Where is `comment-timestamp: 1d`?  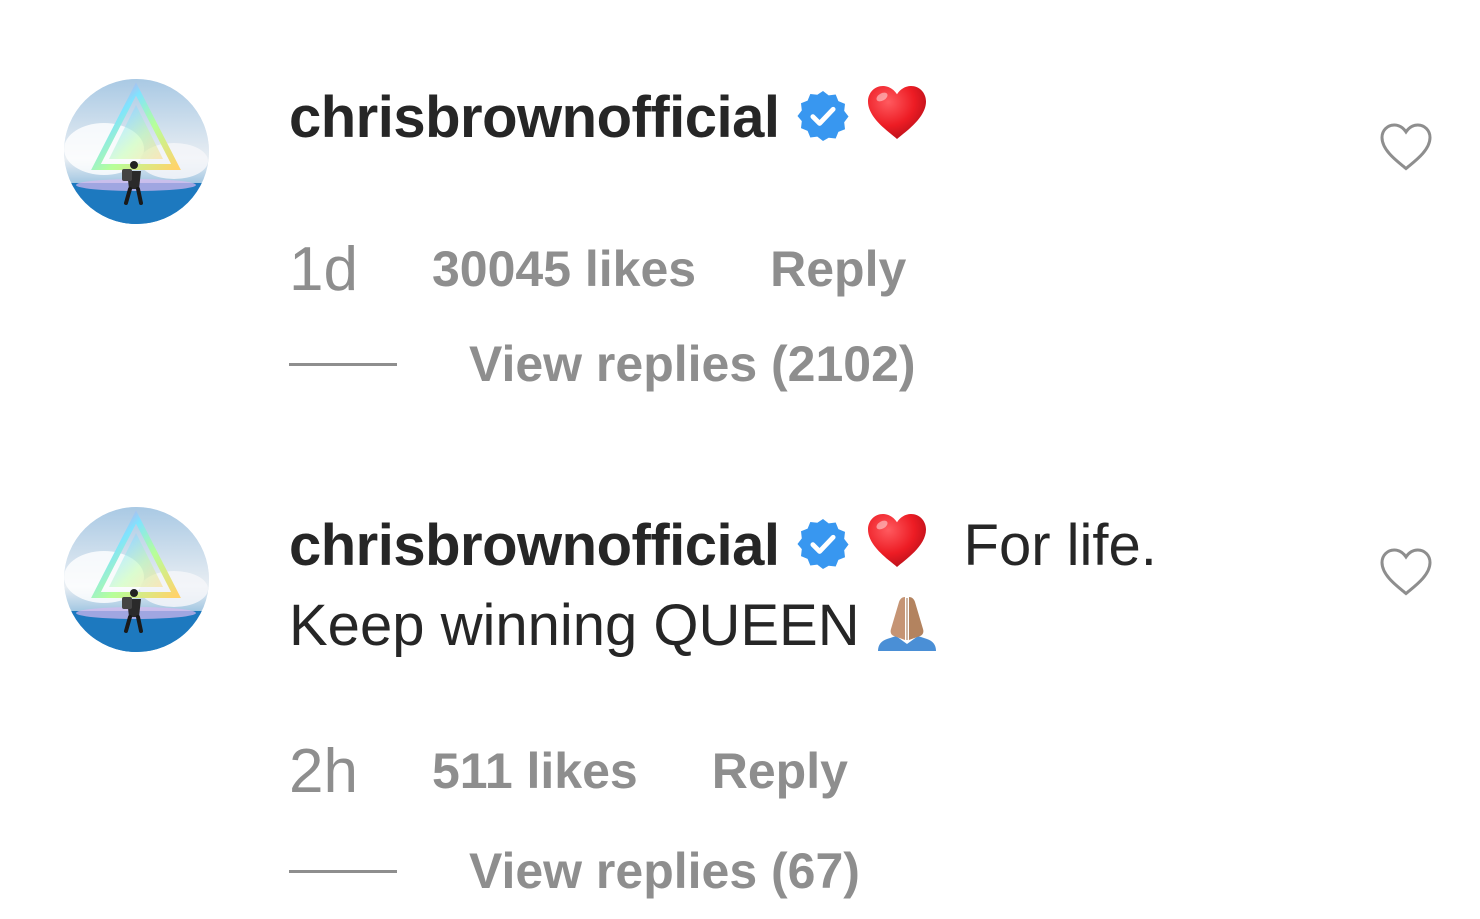
comment-timestamp: 1d is located at coordinates (323, 269).